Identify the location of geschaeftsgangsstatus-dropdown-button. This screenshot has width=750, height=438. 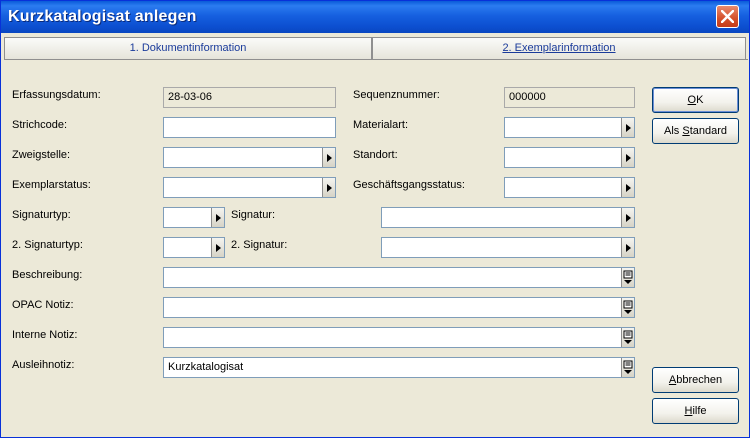
(627, 187).